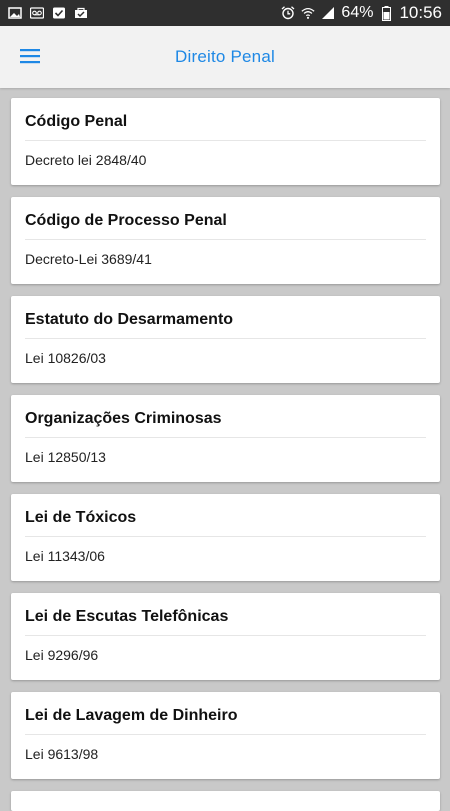 The width and height of the screenshot is (450, 811). What do you see at coordinates (65, 358) in the screenshot?
I see `list-item-subtitle: Lei 10826/03` at bounding box center [65, 358].